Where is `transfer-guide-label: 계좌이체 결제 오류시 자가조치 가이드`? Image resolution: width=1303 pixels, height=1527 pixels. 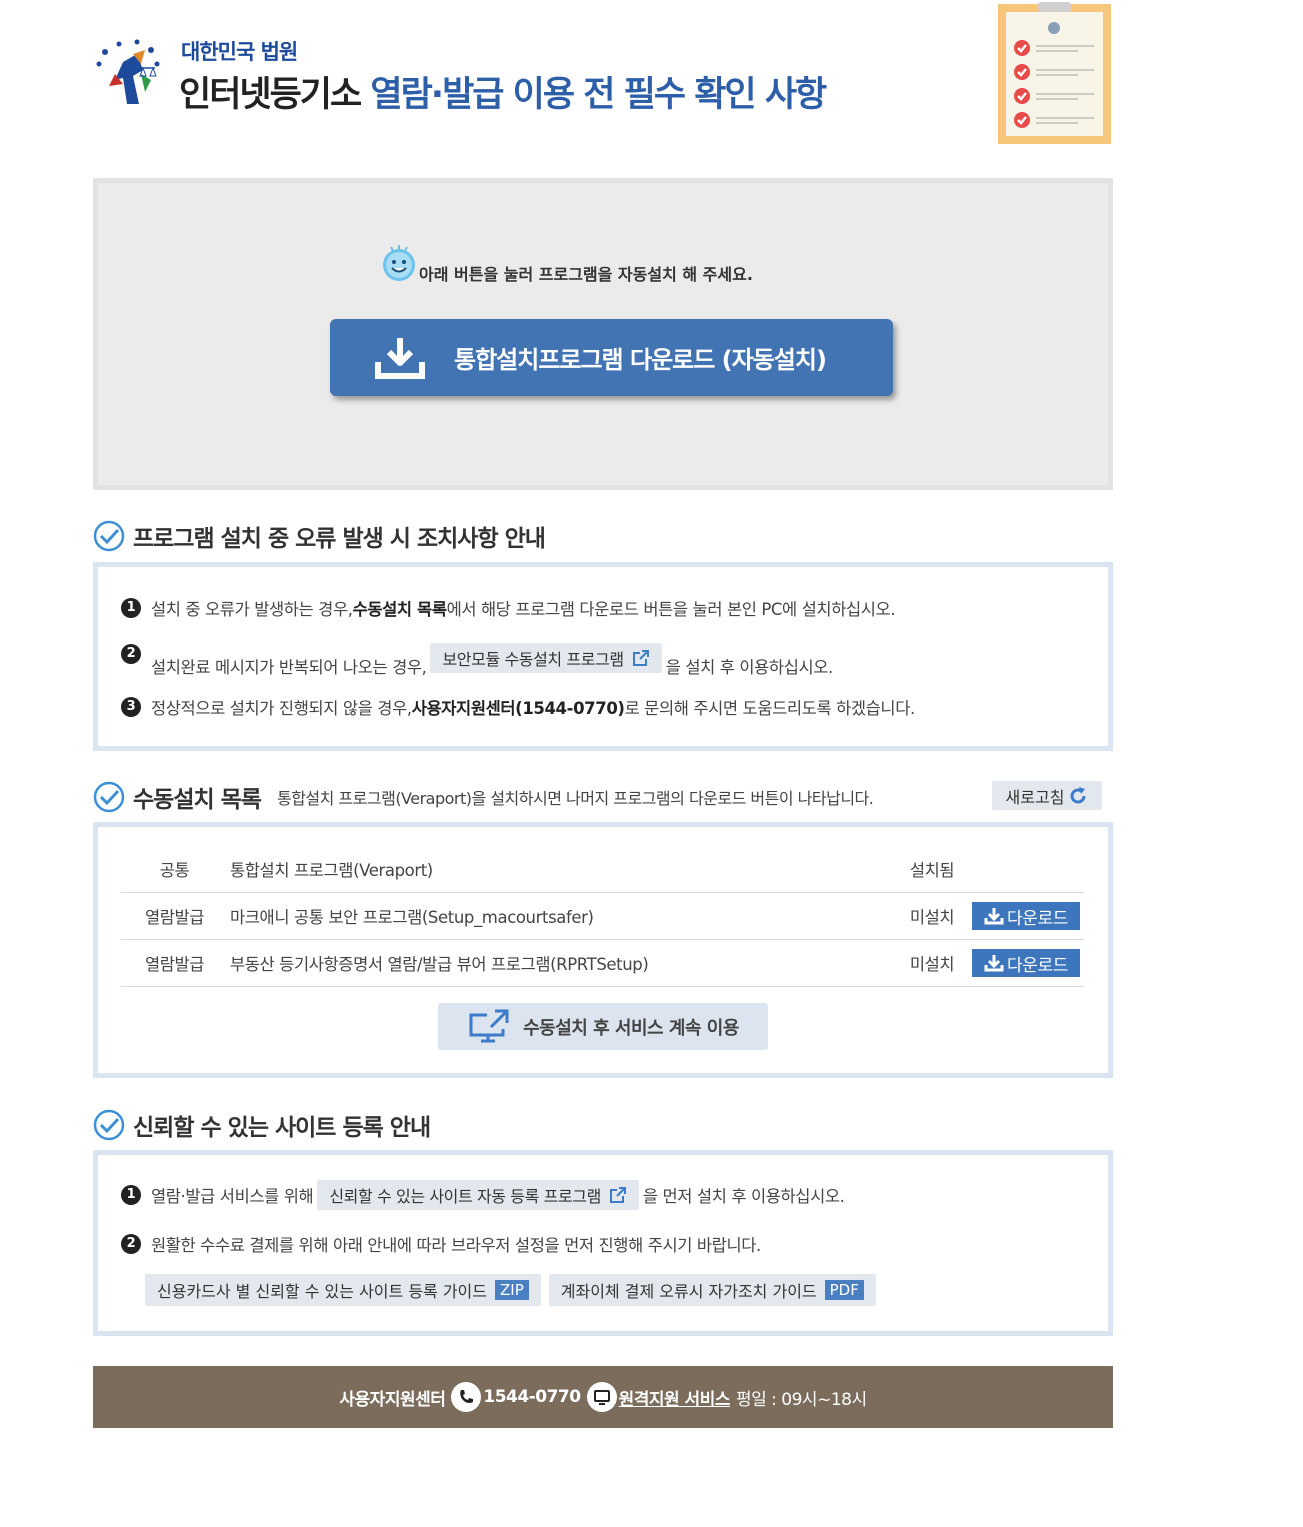 transfer-guide-label: 계좌이체 결제 오류시 자가조치 가이드 is located at coordinates (688, 1291).